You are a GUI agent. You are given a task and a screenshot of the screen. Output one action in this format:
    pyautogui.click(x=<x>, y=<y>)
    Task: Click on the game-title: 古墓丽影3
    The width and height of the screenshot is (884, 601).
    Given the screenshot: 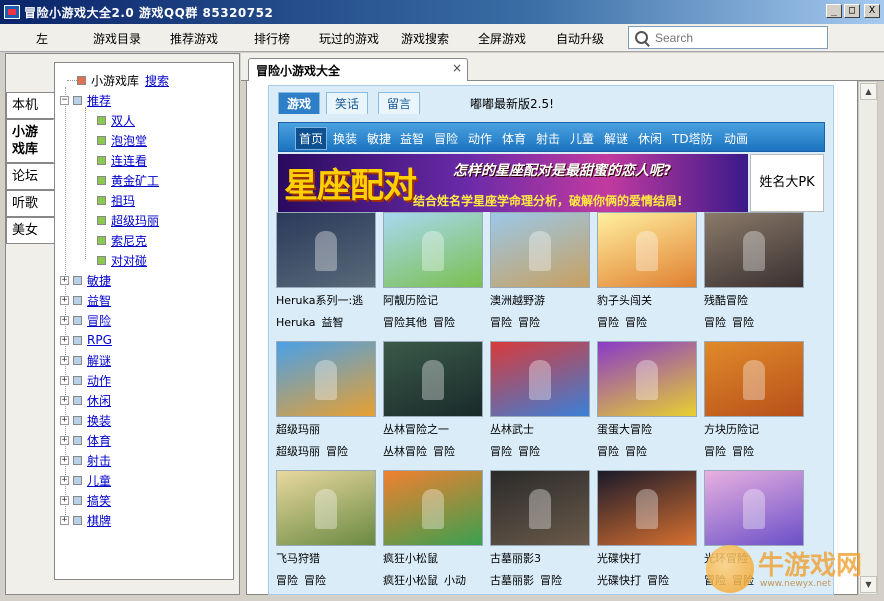 What is the action you would take?
    pyautogui.click(x=542, y=558)
    